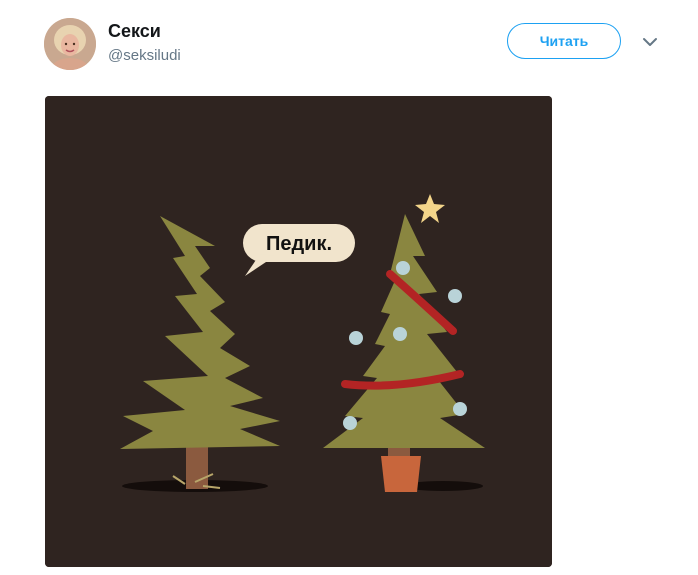  I want to click on follow-button: Читать, so click(564, 41).